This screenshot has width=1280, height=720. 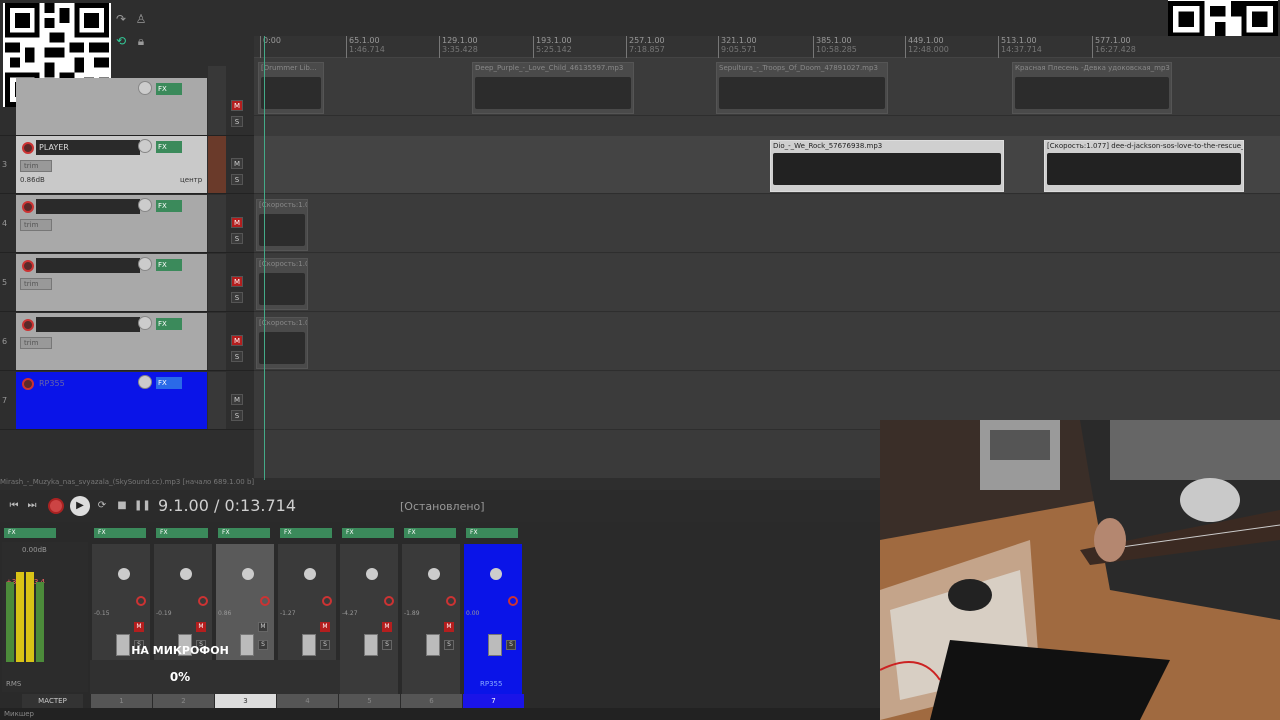 What do you see at coordinates (141, 41) in the screenshot?
I see `lock-icon: 🔒︎` at bounding box center [141, 41].